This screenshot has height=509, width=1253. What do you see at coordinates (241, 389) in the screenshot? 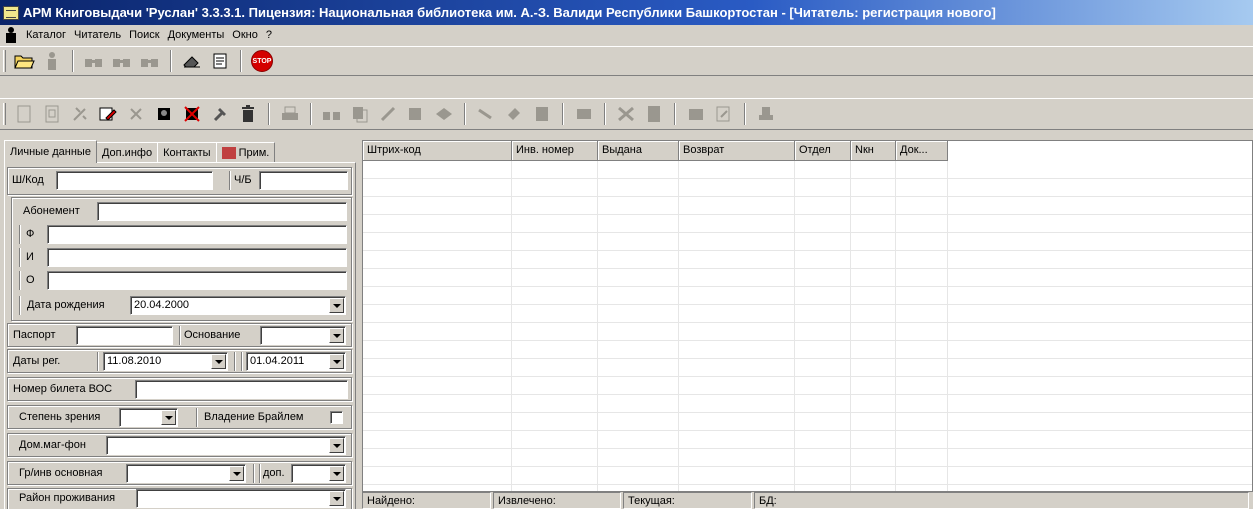
I see `vos-input` at bounding box center [241, 389].